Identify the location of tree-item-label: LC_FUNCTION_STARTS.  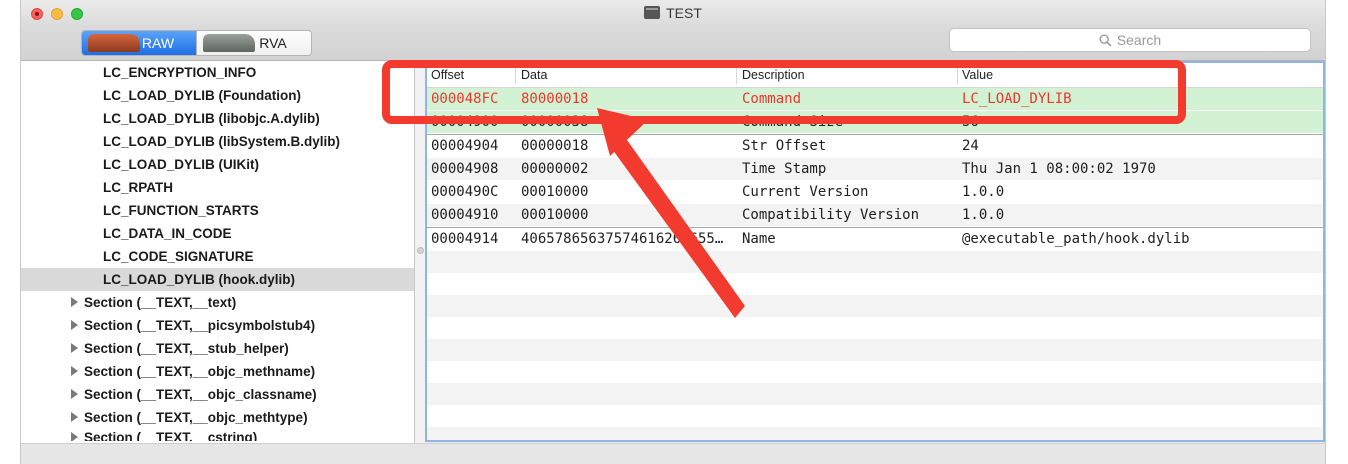
(181, 210).